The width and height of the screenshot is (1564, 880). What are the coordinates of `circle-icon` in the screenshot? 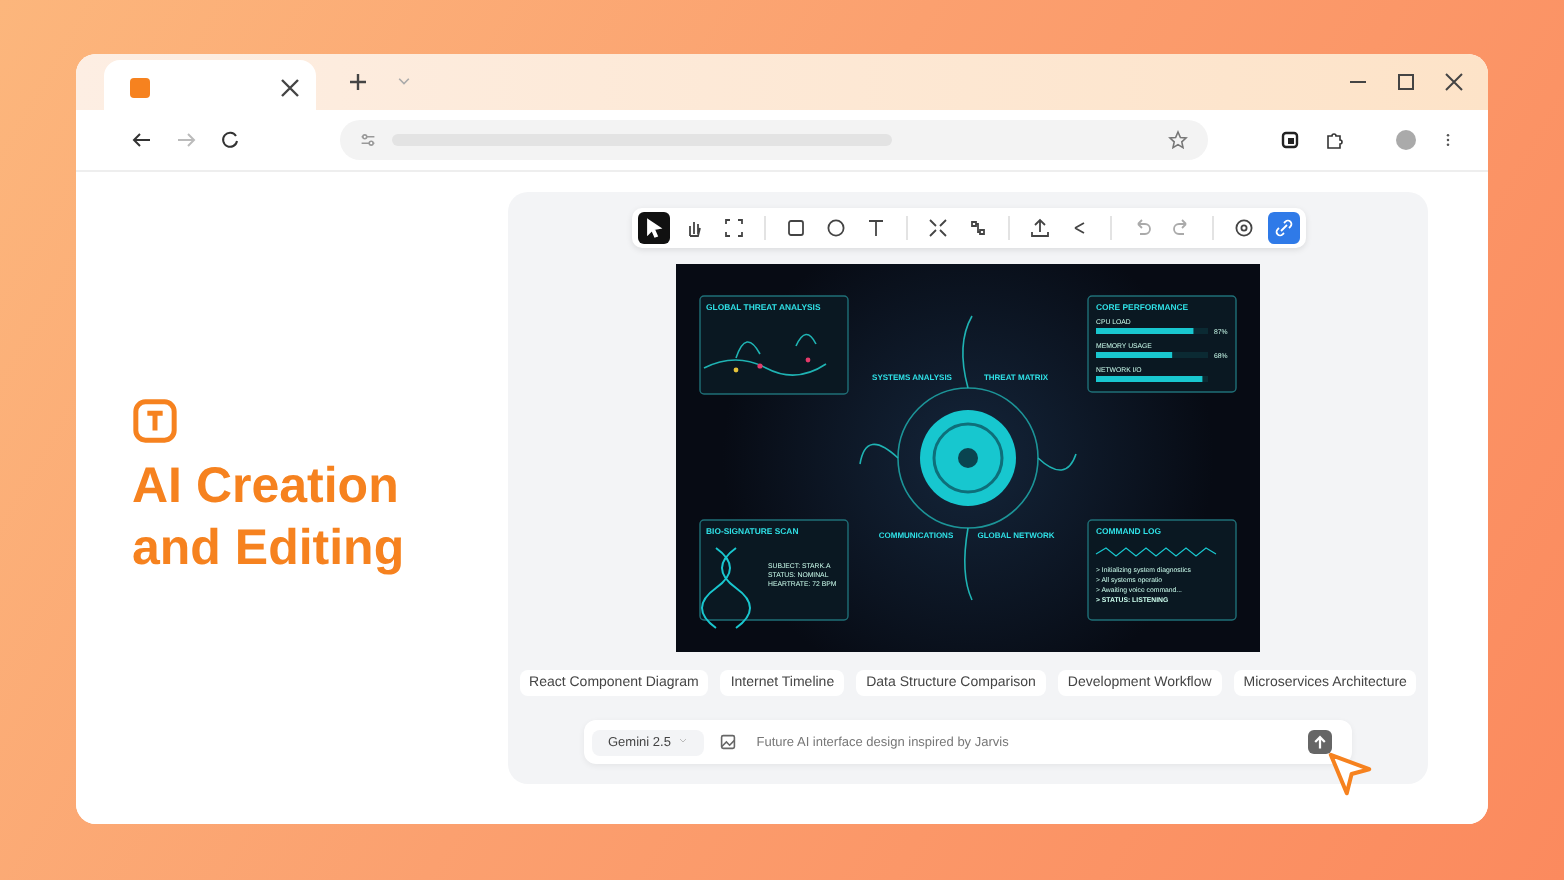 It's located at (835, 228).